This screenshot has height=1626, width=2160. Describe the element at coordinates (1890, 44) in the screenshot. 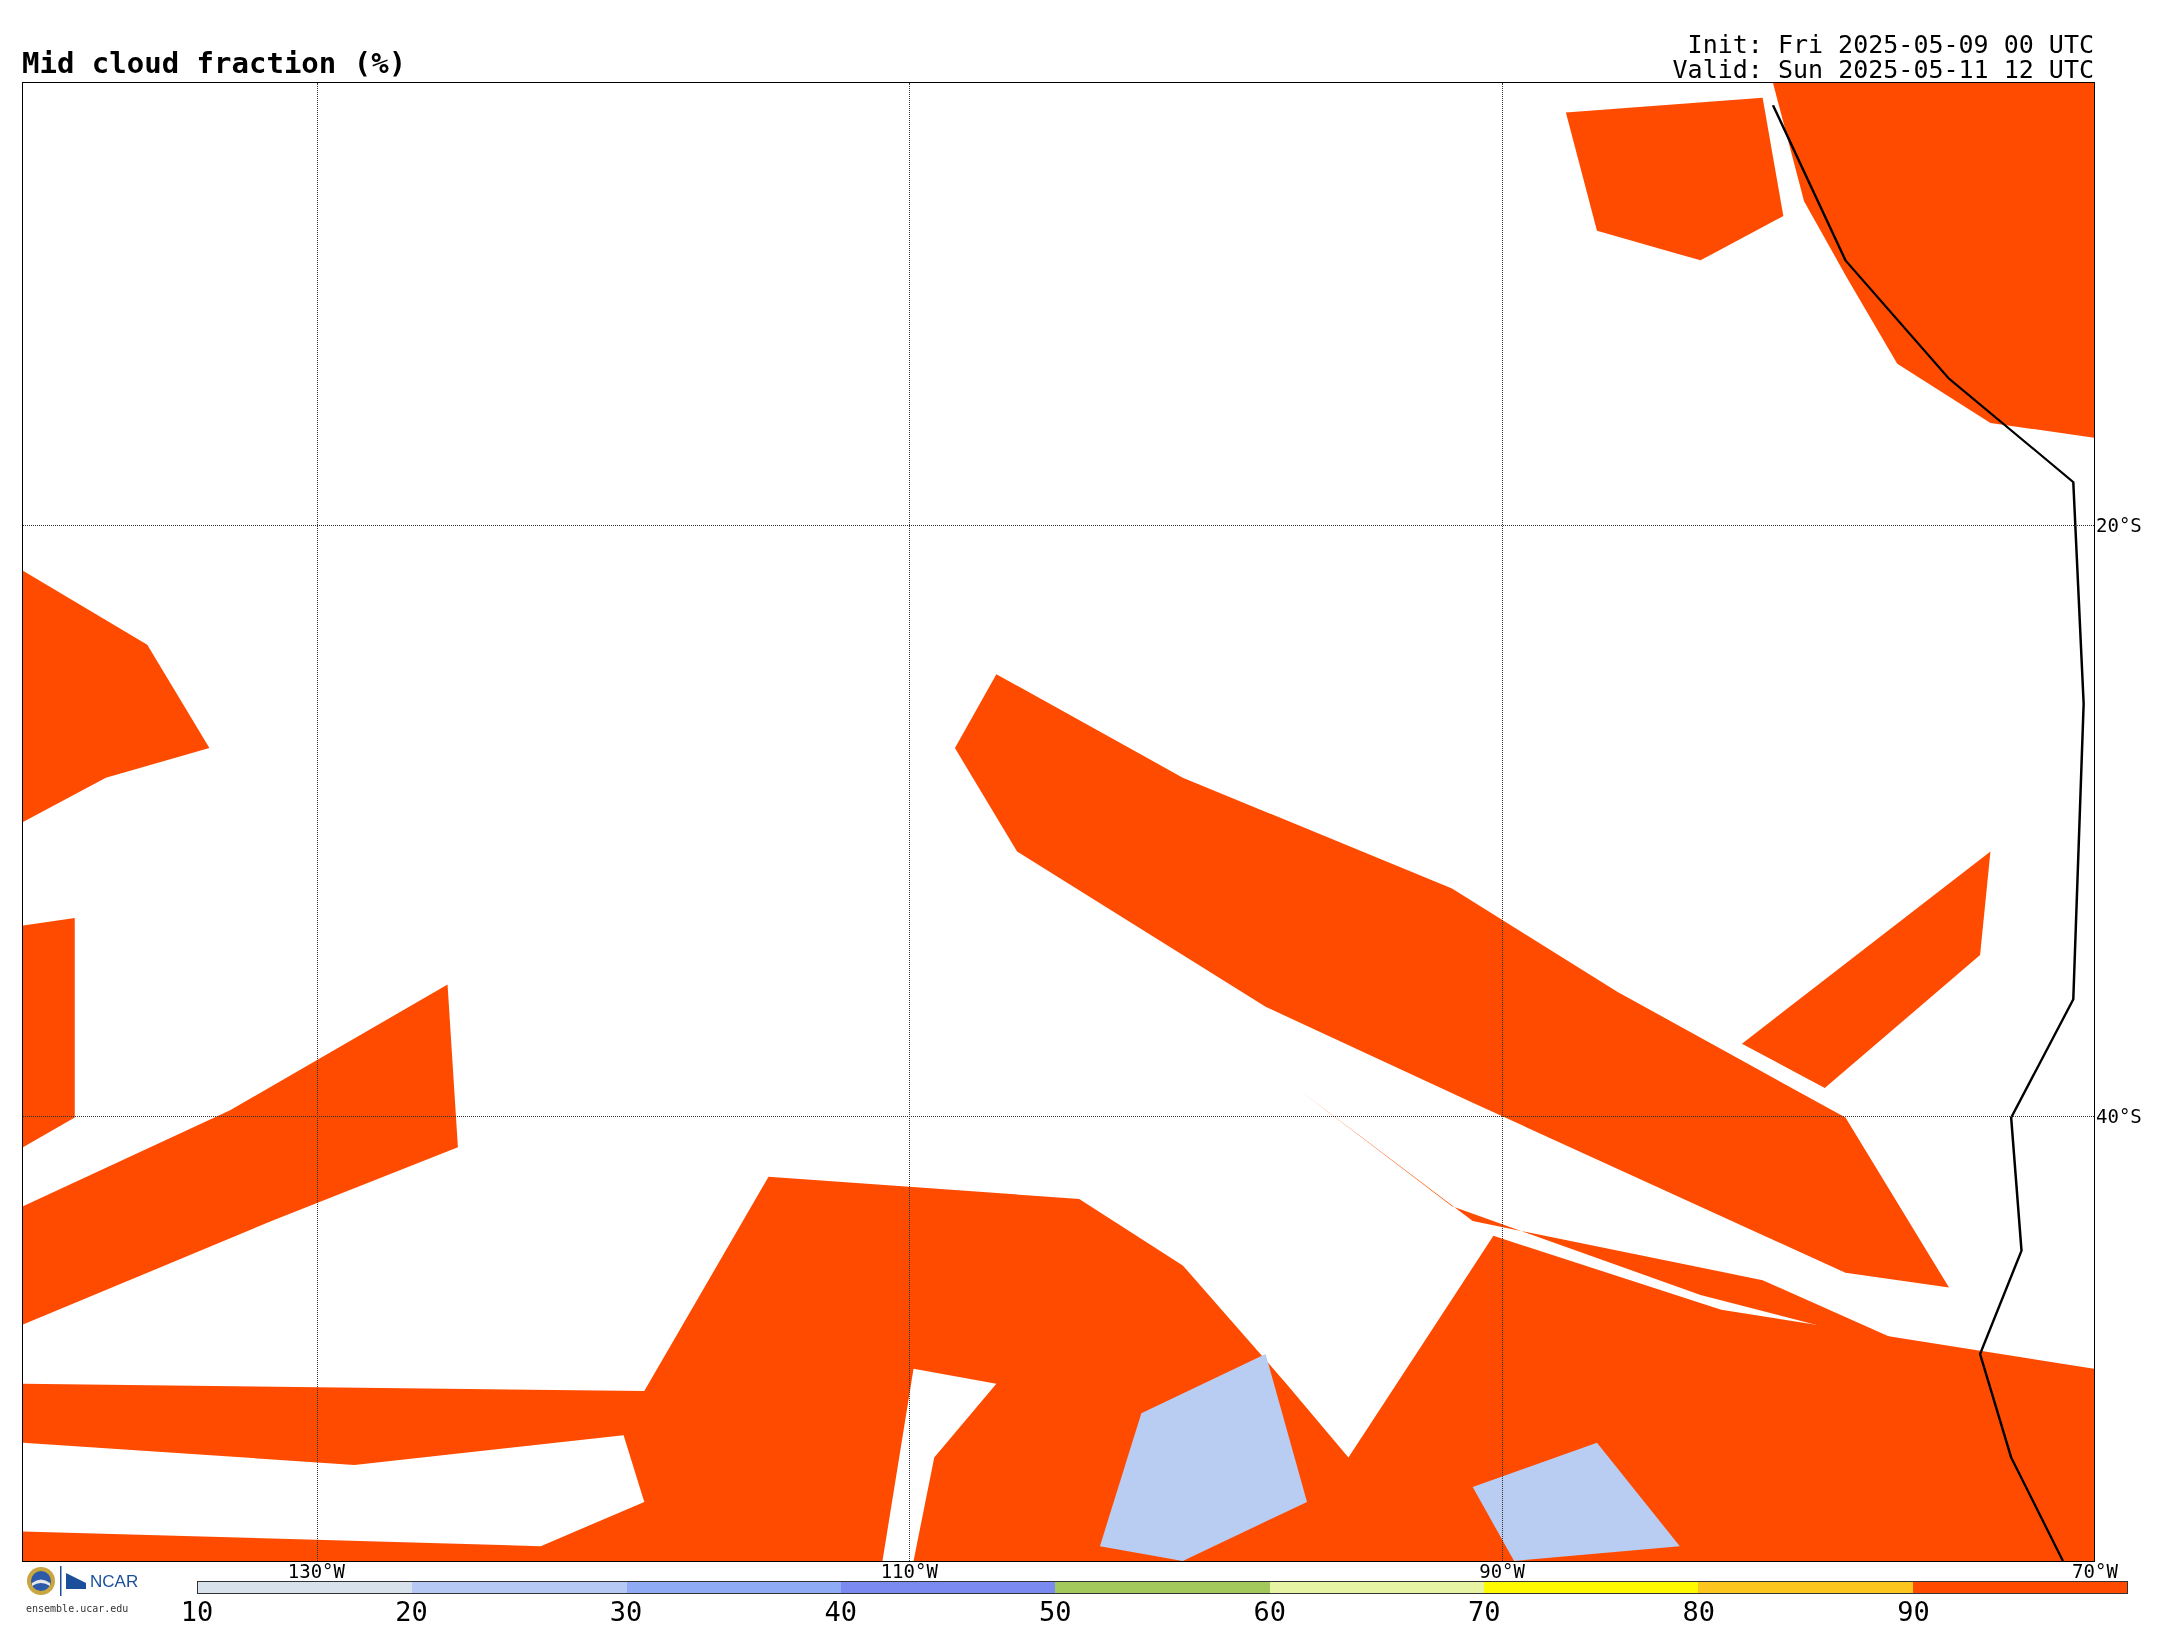

I see `run-time-label: Init: Fri 2025-05-09 00 UTC` at that location.